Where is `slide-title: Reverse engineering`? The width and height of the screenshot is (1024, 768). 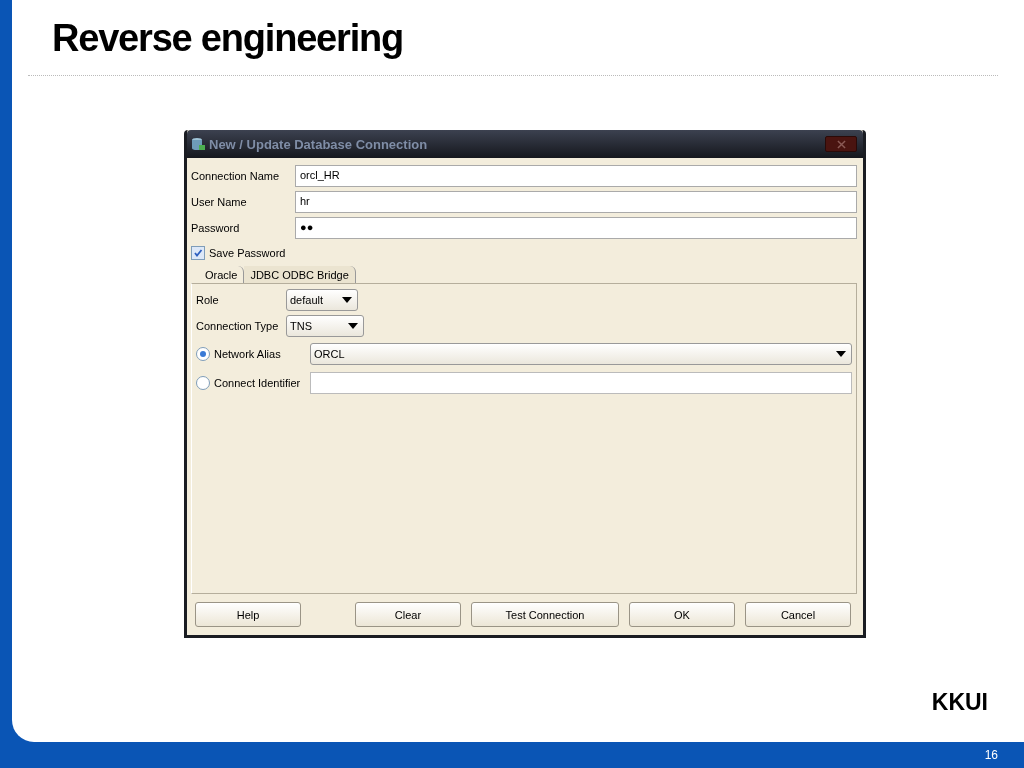
slide-title: Reverse engineering is located at coordinates (228, 38).